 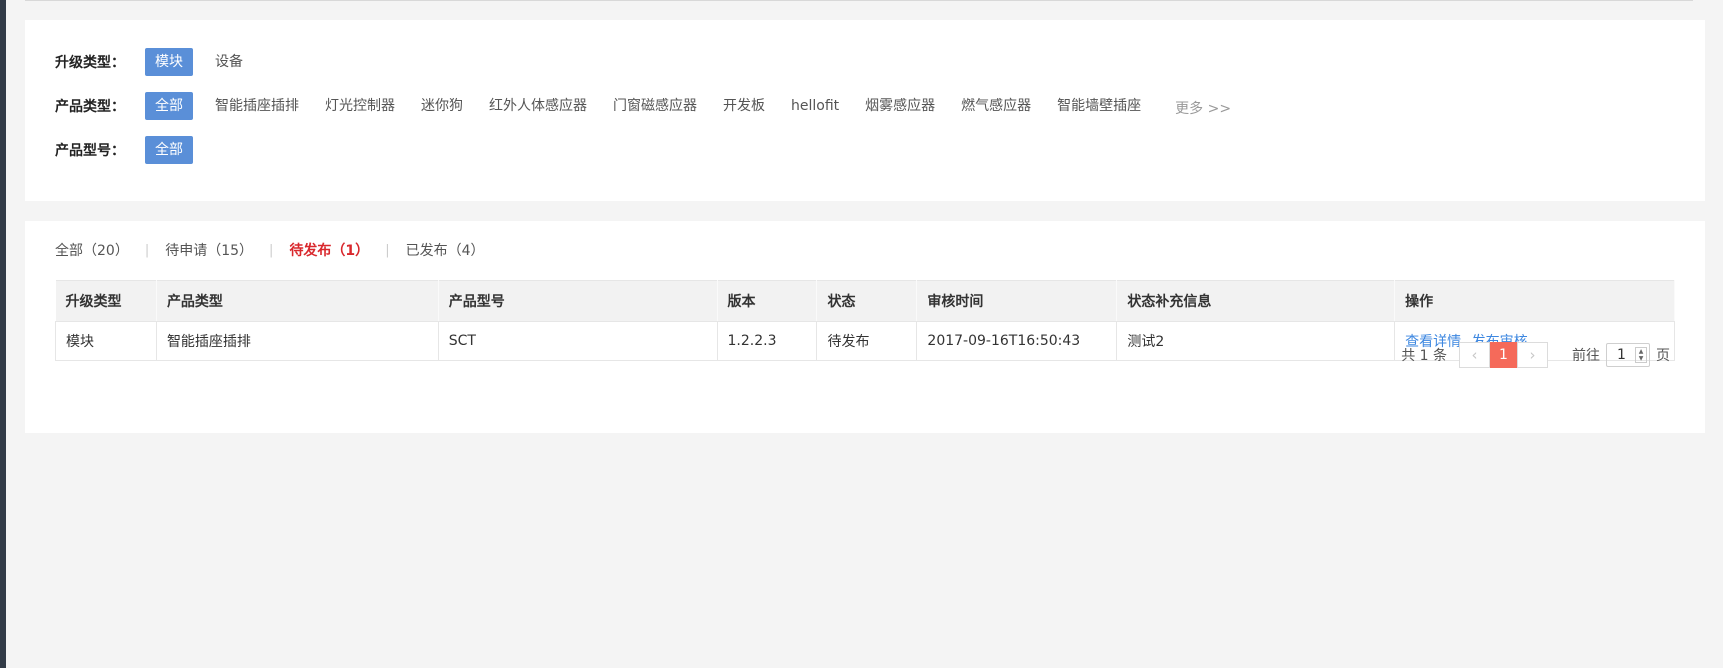 What do you see at coordinates (90, 63) in the screenshot?
I see `filter-label-upgrade-type: 升级类型：` at bounding box center [90, 63].